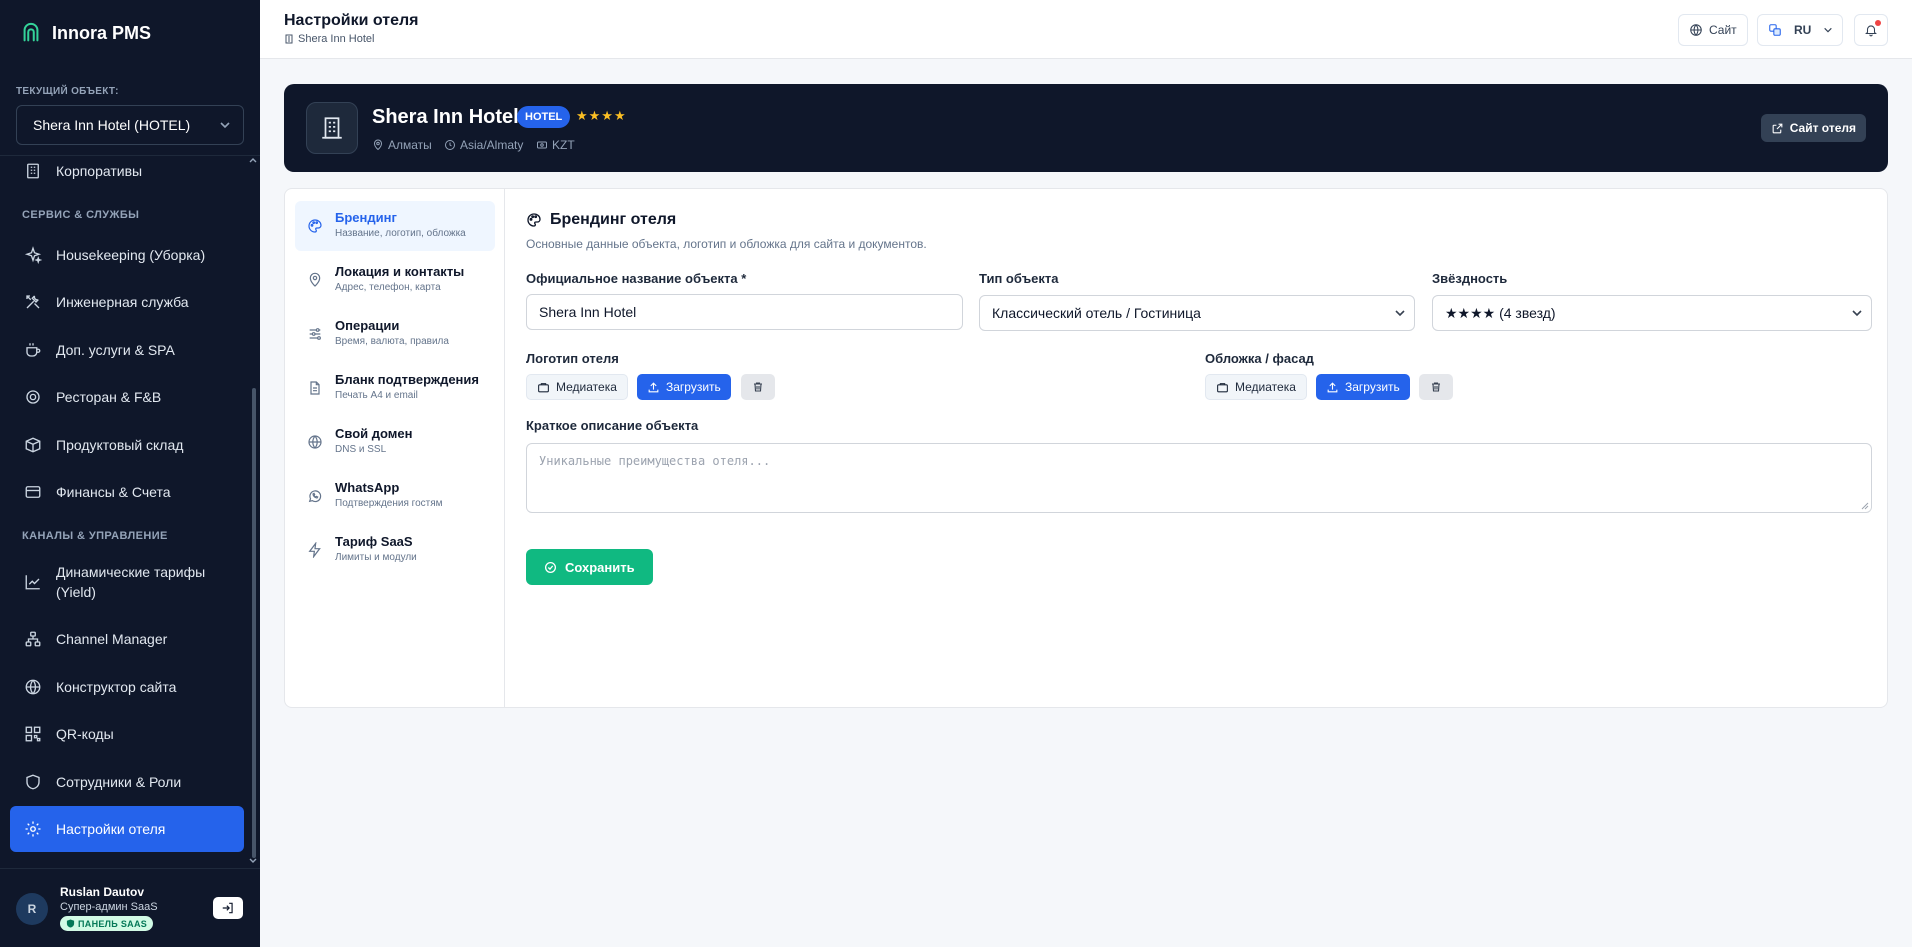 This screenshot has height=947, width=1912. I want to click on sidebar-item-label: Финансы & Счета, so click(113, 492).